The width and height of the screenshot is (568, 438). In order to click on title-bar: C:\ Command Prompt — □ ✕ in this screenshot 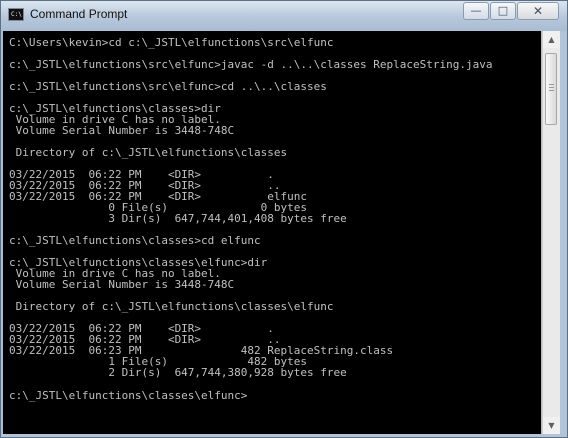, I will do `click(284, 15)`.